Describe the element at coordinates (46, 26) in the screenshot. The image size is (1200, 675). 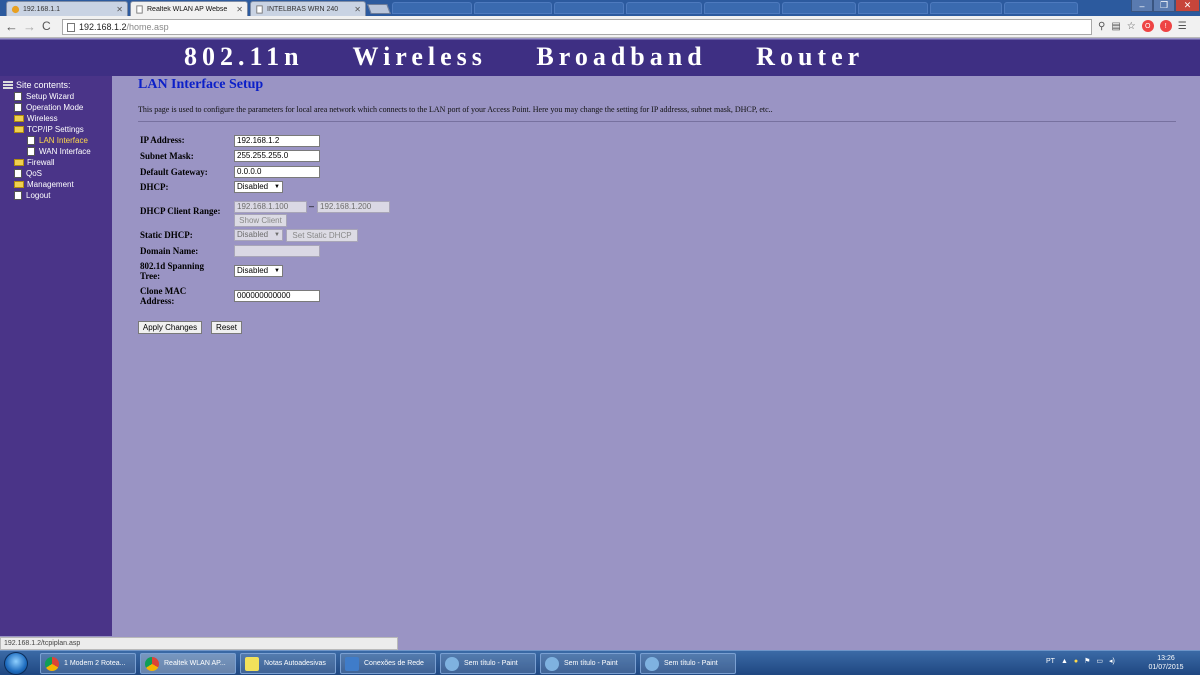
I see `reload-icon: C` at that location.